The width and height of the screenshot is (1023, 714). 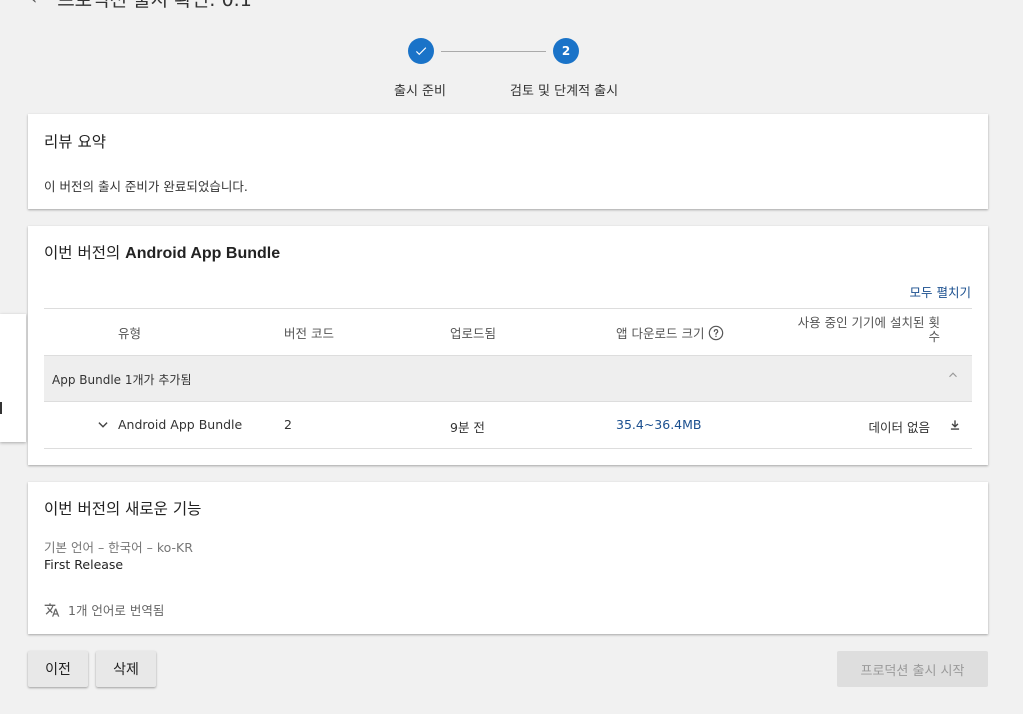 What do you see at coordinates (33, 4) in the screenshot?
I see `back-arrow-icon: ‹` at bounding box center [33, 4].